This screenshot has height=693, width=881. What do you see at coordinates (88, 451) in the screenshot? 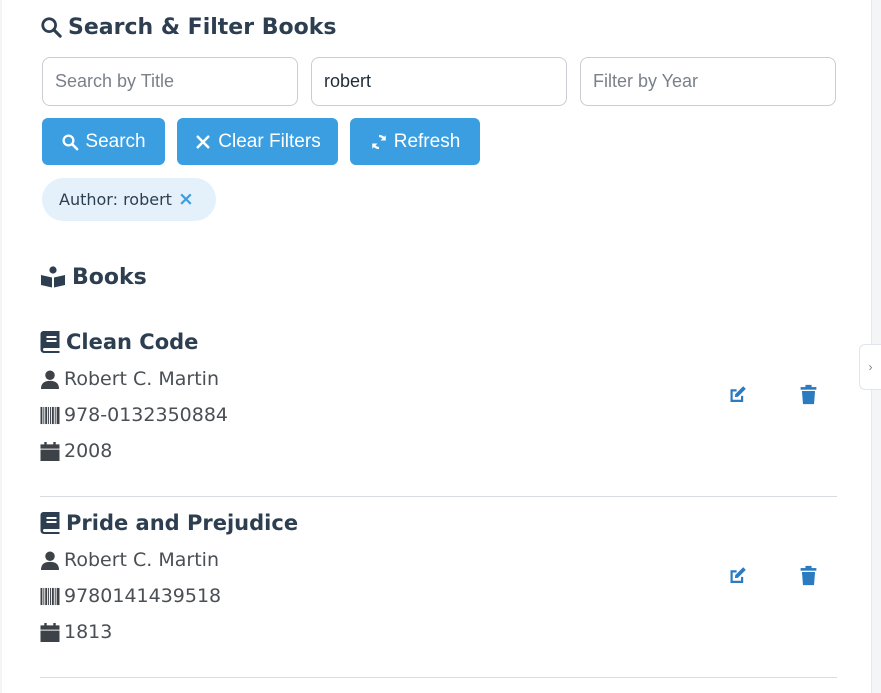
I see `book-year-text: 2008` at bounding box center [88, 451].